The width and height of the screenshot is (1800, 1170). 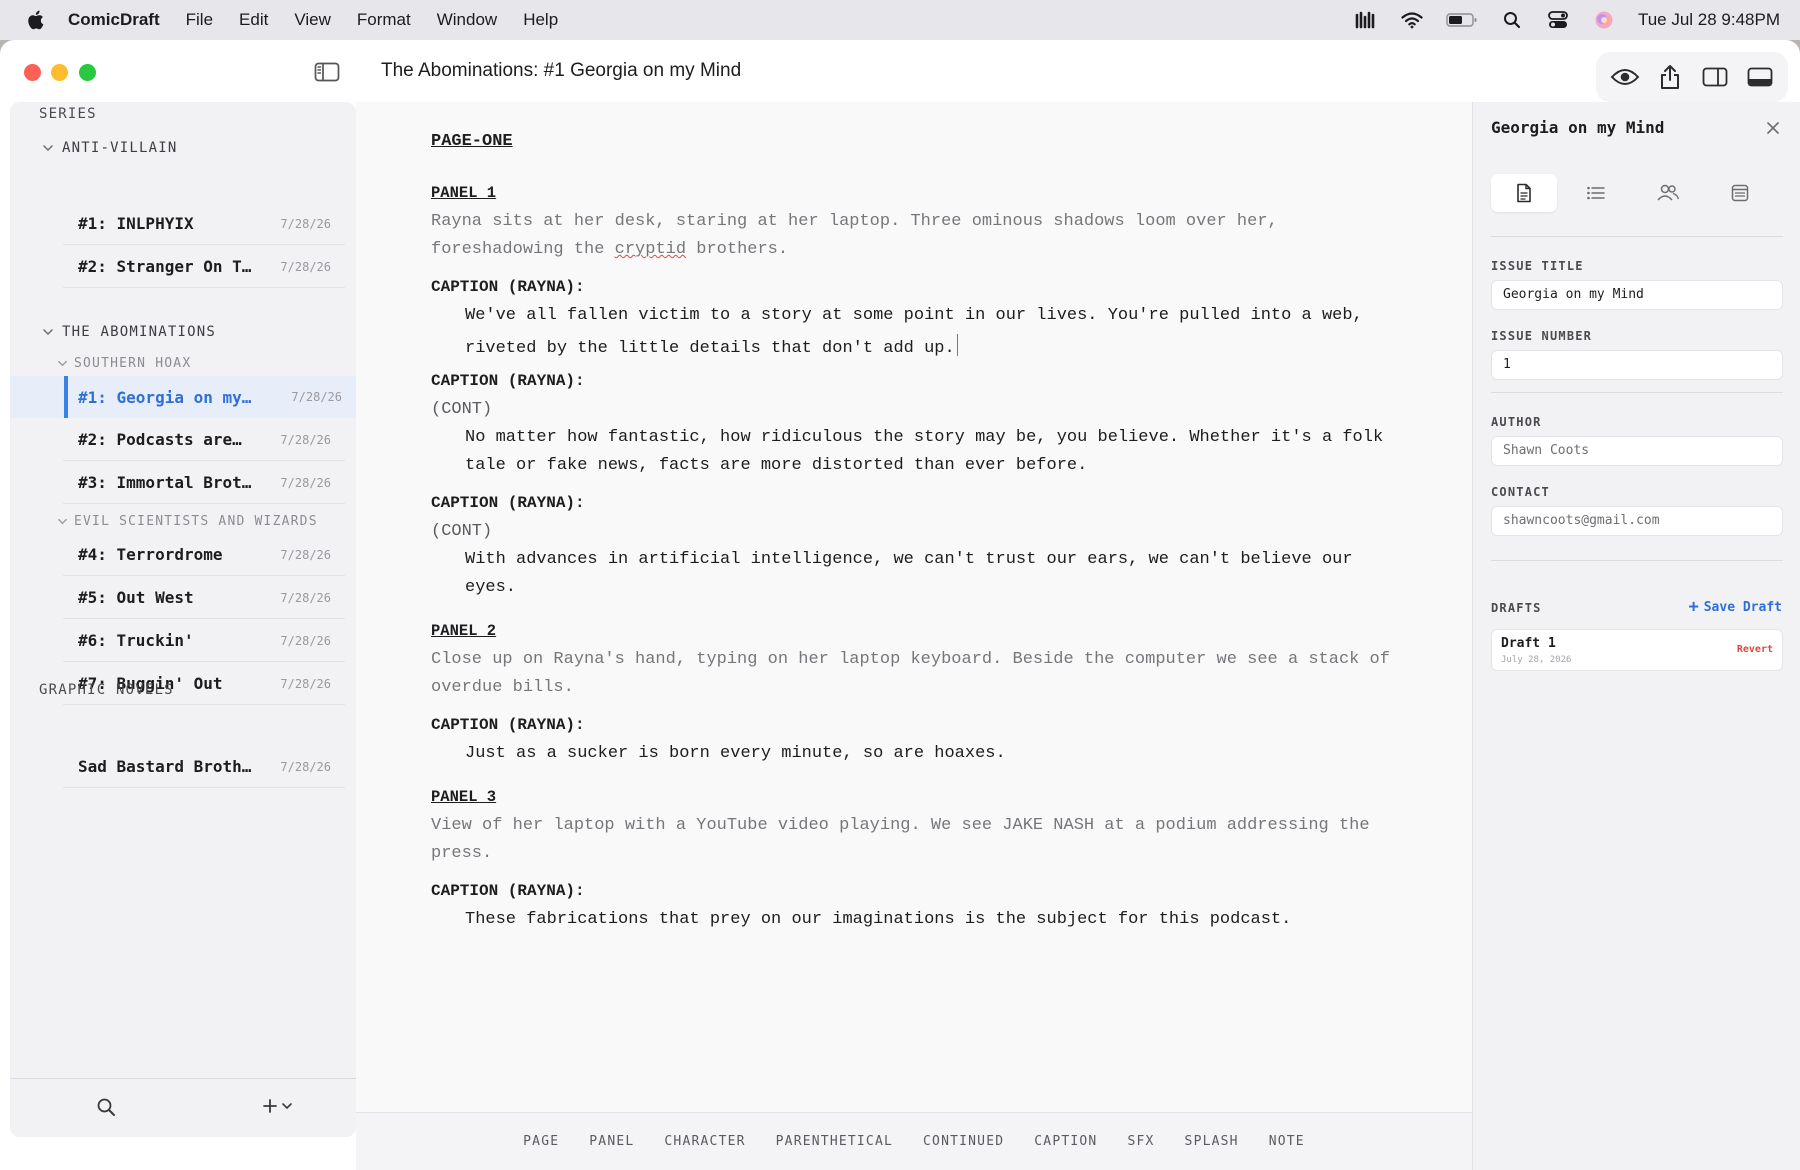 What do you see at coordinates (611, 1141) in the screenshot?
I see `element-panel-button: PANEL` at bounding box center [611, 1141].